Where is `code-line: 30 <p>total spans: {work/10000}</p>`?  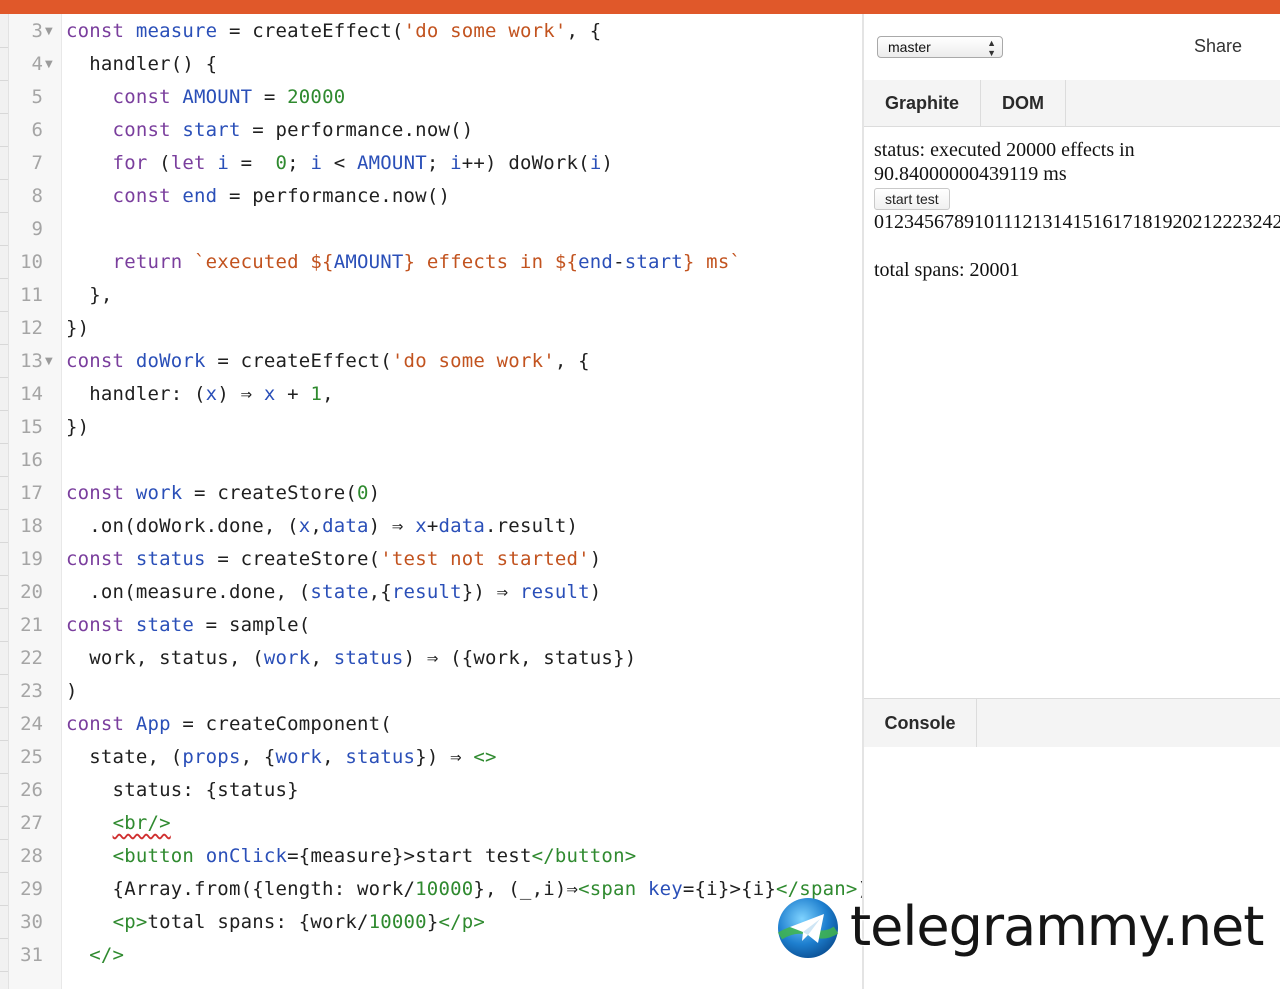 code-line: 30 <p>total spans: {work/10000}</p> is located at coordinates (431, 922).